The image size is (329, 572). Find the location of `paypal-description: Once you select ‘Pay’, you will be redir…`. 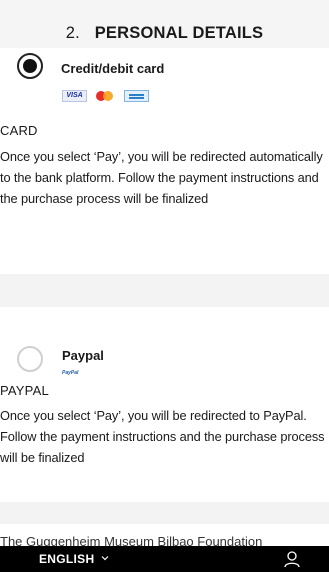

paypal-description: Once you select ‘Pay’, you will be redir… is located at coordinates (162, 436).